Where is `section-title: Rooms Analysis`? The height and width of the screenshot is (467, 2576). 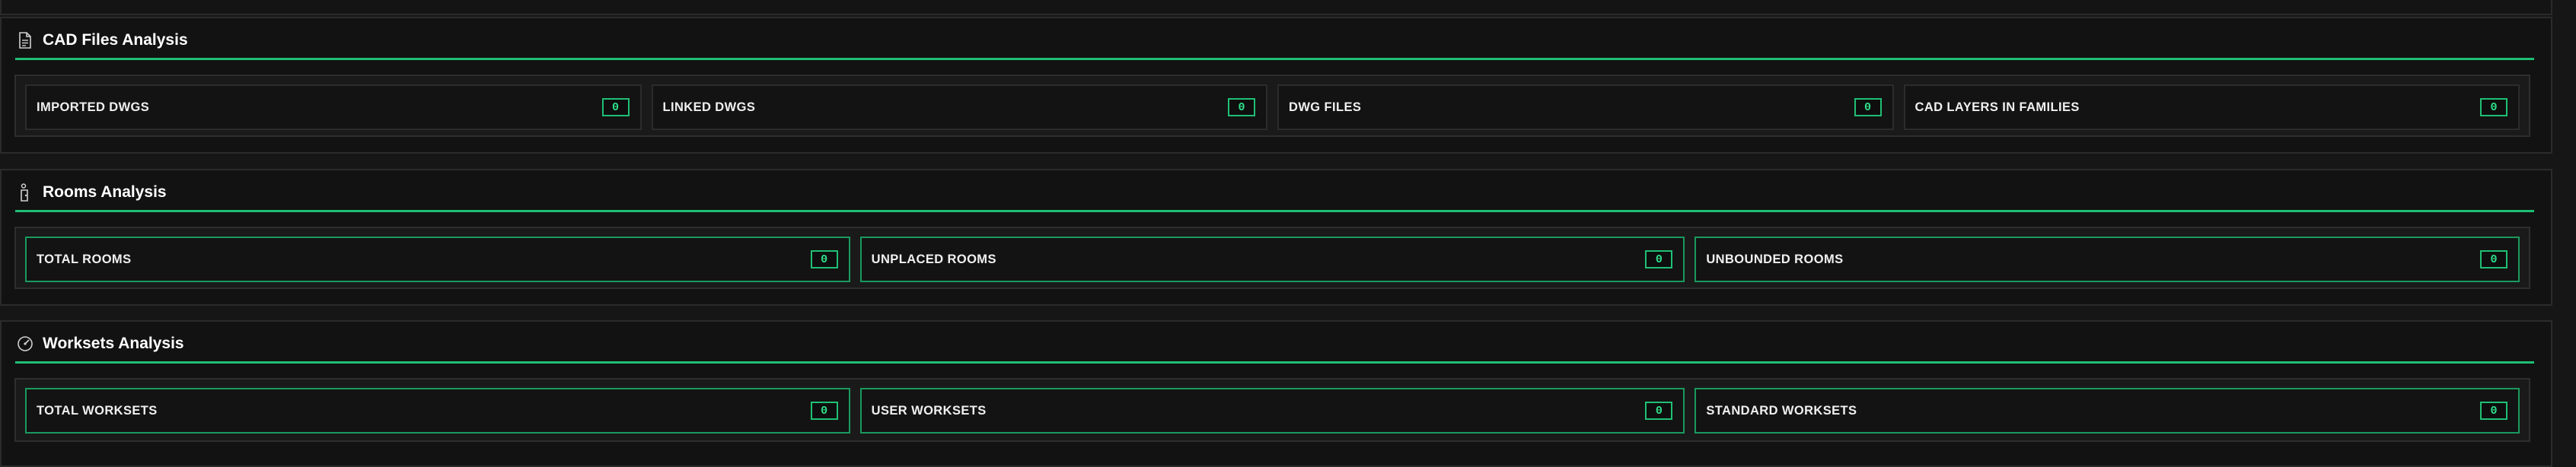
section-title: Rooms Analysis is located at coordinates (105, 192).